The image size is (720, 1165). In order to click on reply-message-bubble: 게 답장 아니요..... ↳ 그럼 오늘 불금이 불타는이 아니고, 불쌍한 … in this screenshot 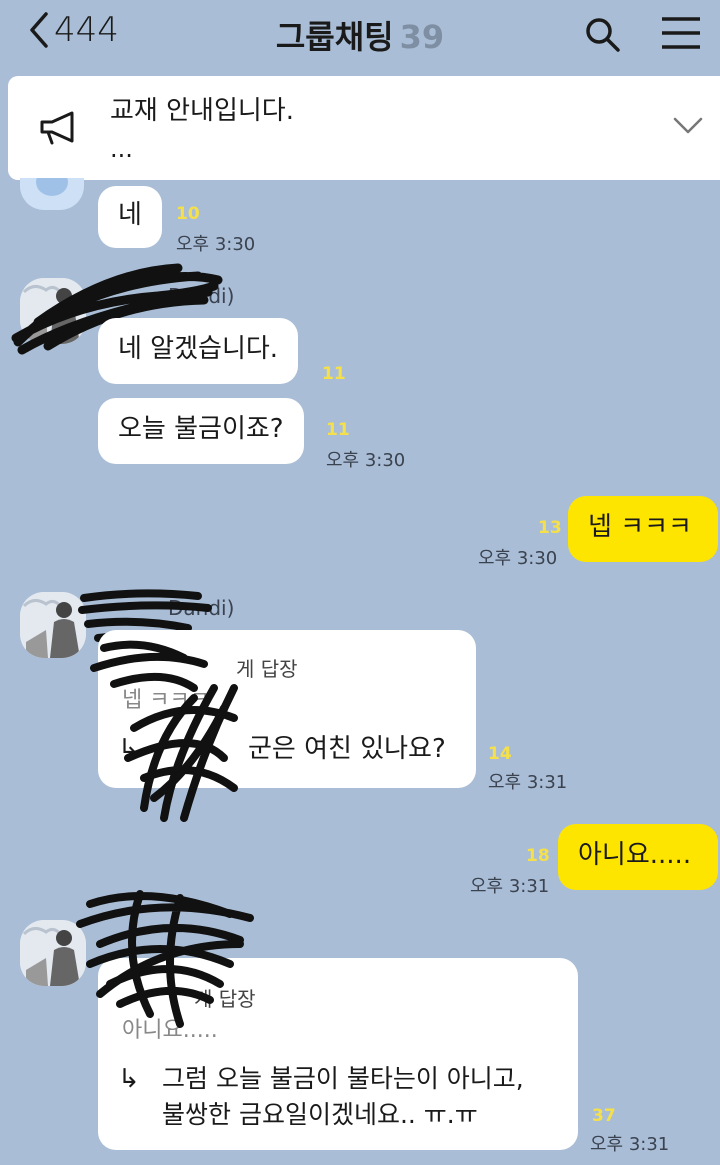, I will do `click(338, 1054)`.